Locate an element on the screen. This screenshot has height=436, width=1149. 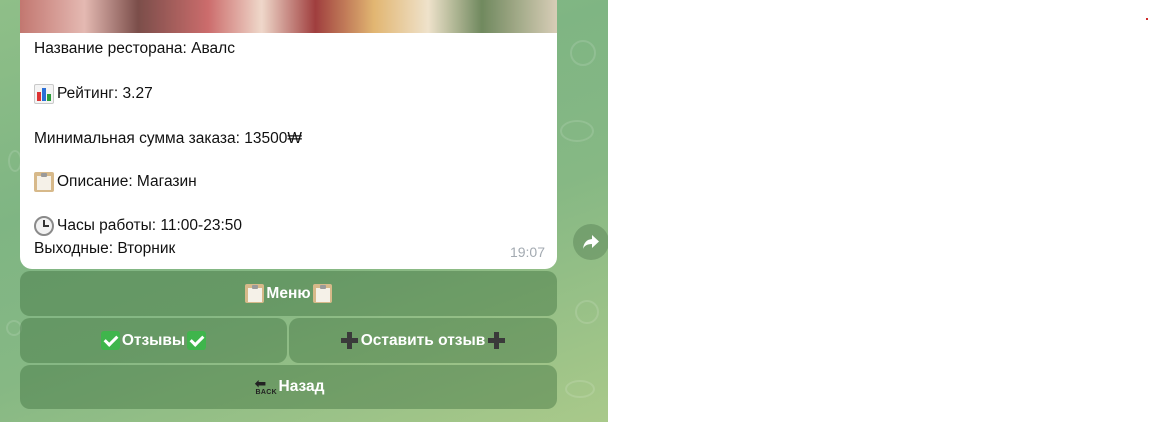
min-order-text: Минимальная сумма заказа: 13500₩ is located at coordinates (168, 138).